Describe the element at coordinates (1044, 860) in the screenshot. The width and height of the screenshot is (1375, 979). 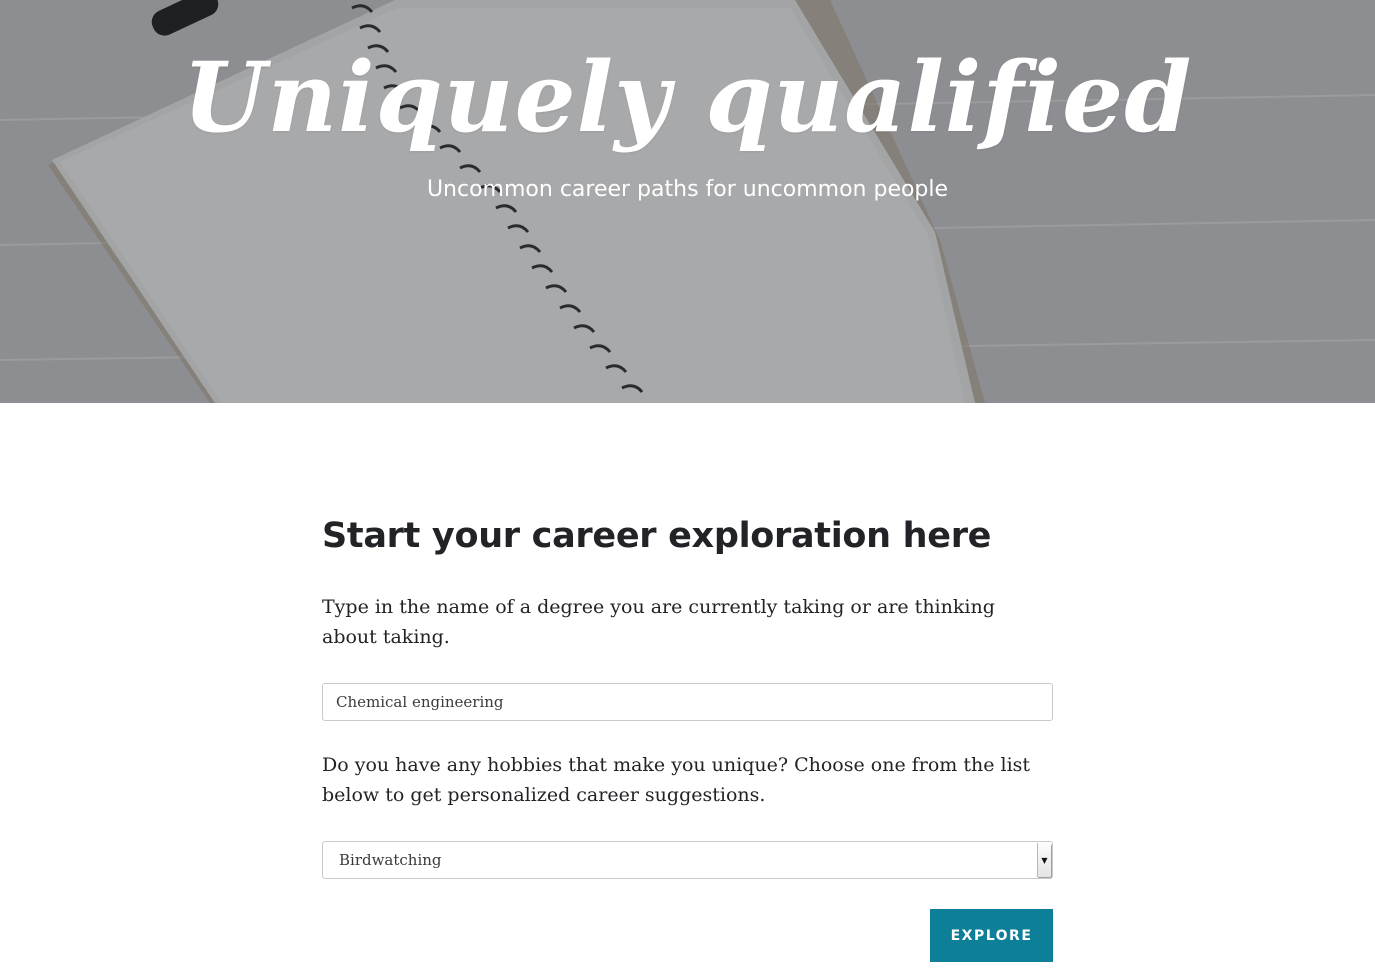
I see `chevron-down-icon: ▼` at that location.